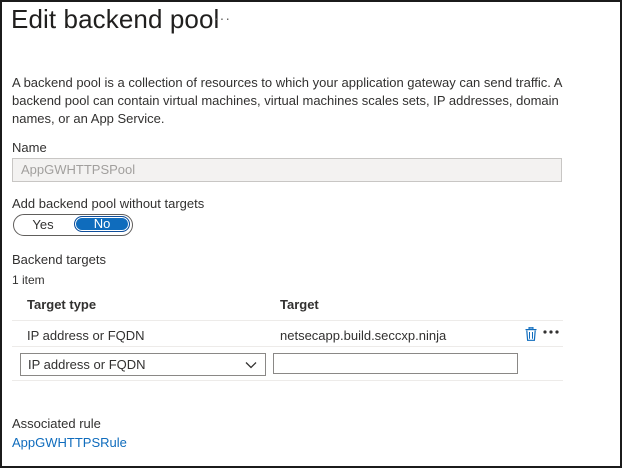 This screenshot has width=622, height=468. I want to click on row-target: netsecapp.build.seccxp.ninja, so click(363, 335).